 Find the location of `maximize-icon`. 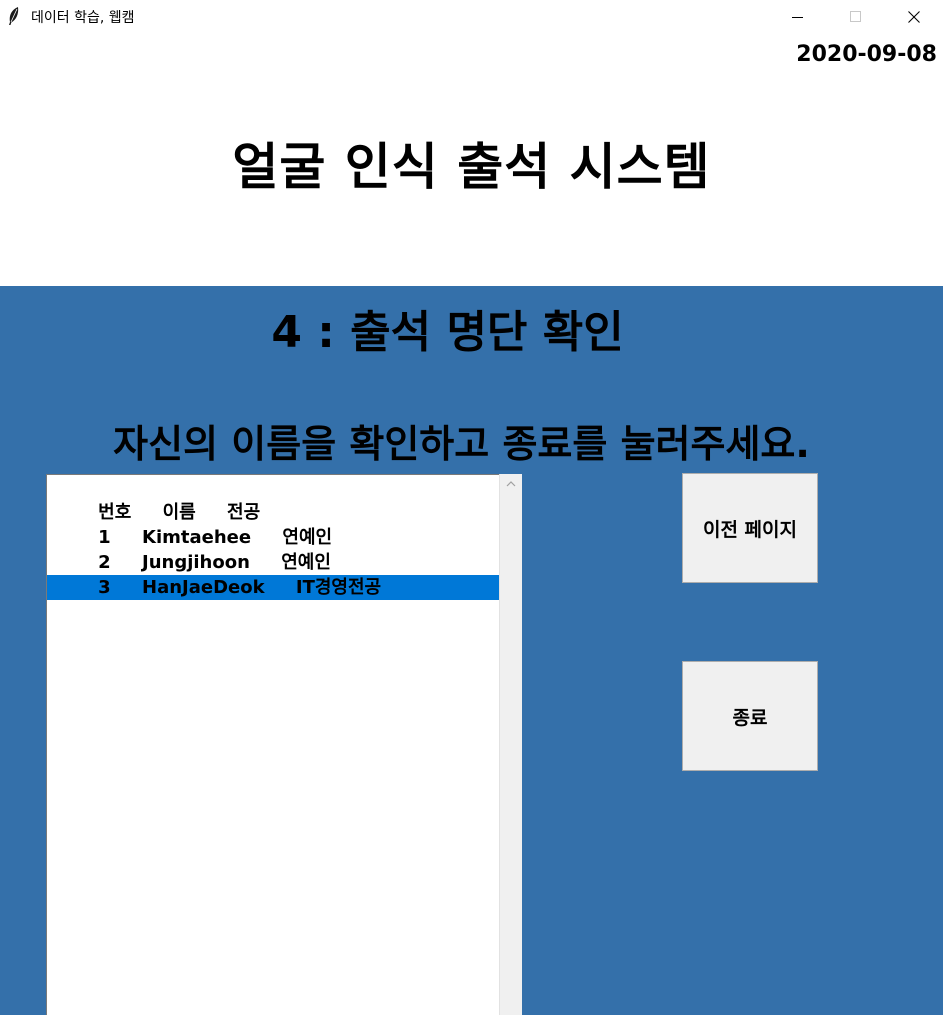

maximize-icon is located at coordinates (855, 16).